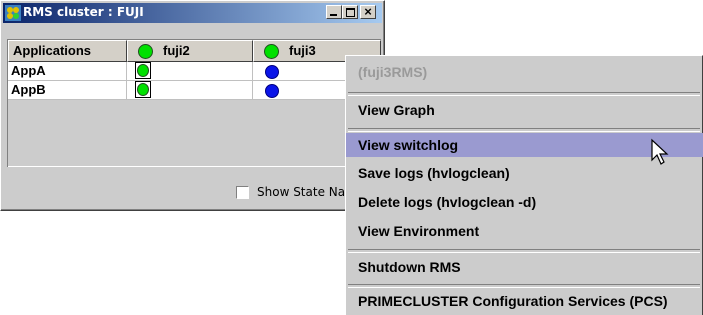 The width and height of the screenshot is (703, 315). What do you see at coordinates (176, 50) in the screenshot?
I see `column-header-label: fuji2` at bounding box center [176, 50].